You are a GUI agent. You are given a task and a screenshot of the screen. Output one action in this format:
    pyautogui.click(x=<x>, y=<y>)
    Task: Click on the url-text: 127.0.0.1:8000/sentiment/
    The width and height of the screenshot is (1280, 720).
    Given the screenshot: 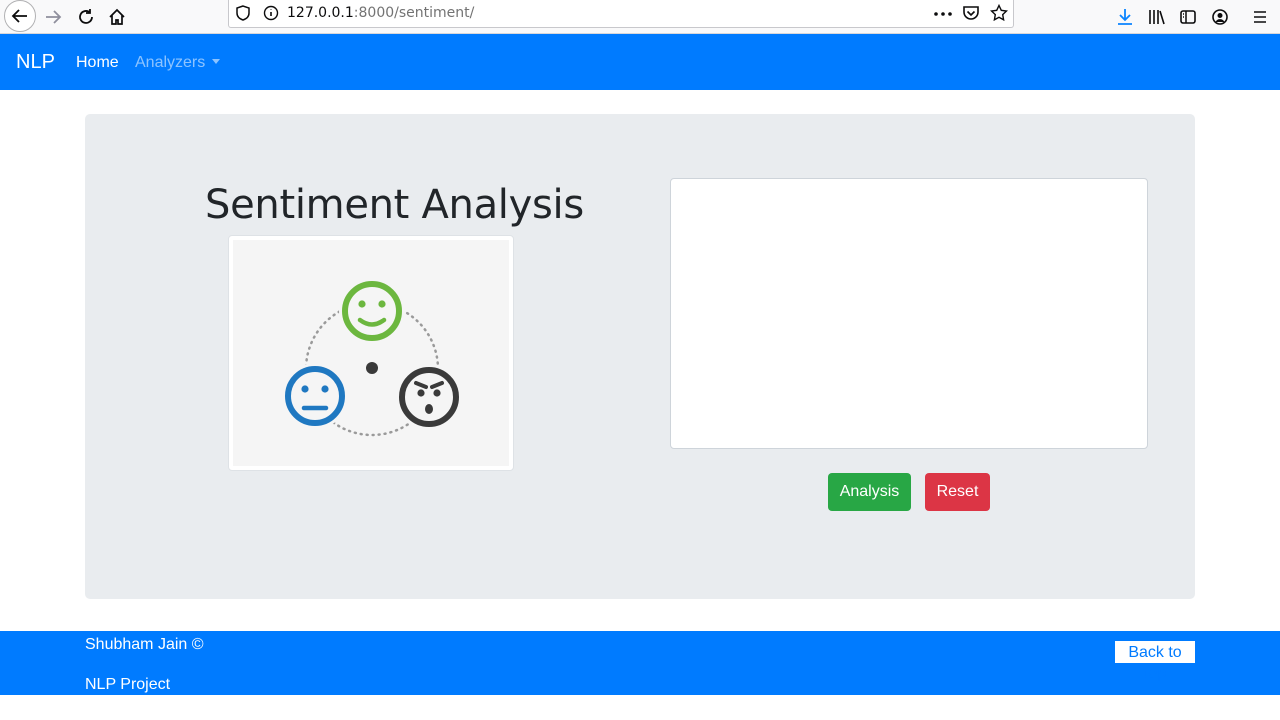 What is the action you would take?
    pyautogui.click(x=380, y=13)
    